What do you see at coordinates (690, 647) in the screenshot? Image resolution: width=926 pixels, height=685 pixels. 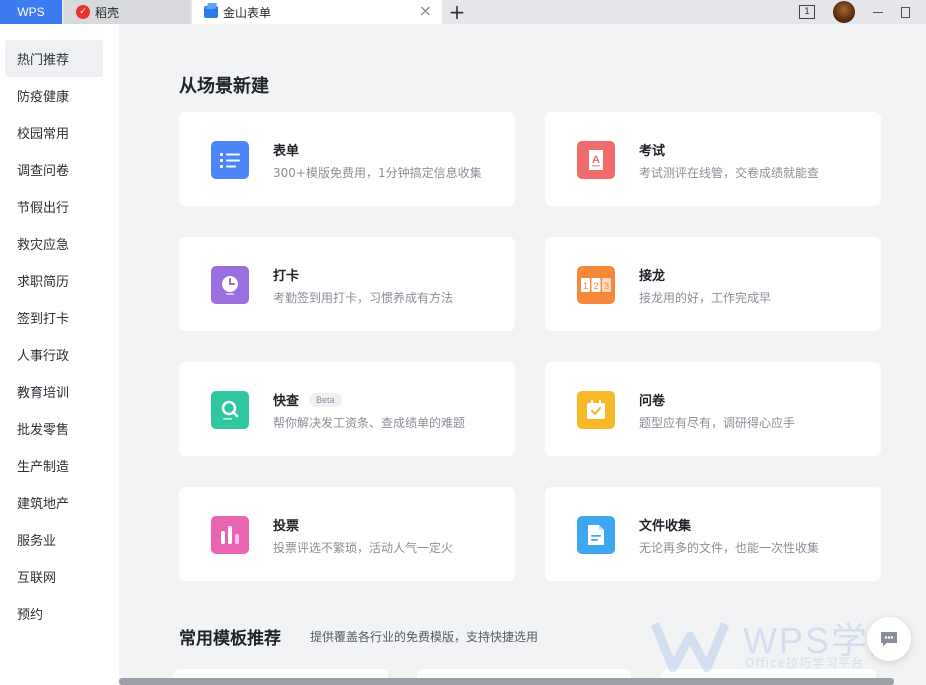 I see `wps-logo-icon` at bounding box center [690, 647].